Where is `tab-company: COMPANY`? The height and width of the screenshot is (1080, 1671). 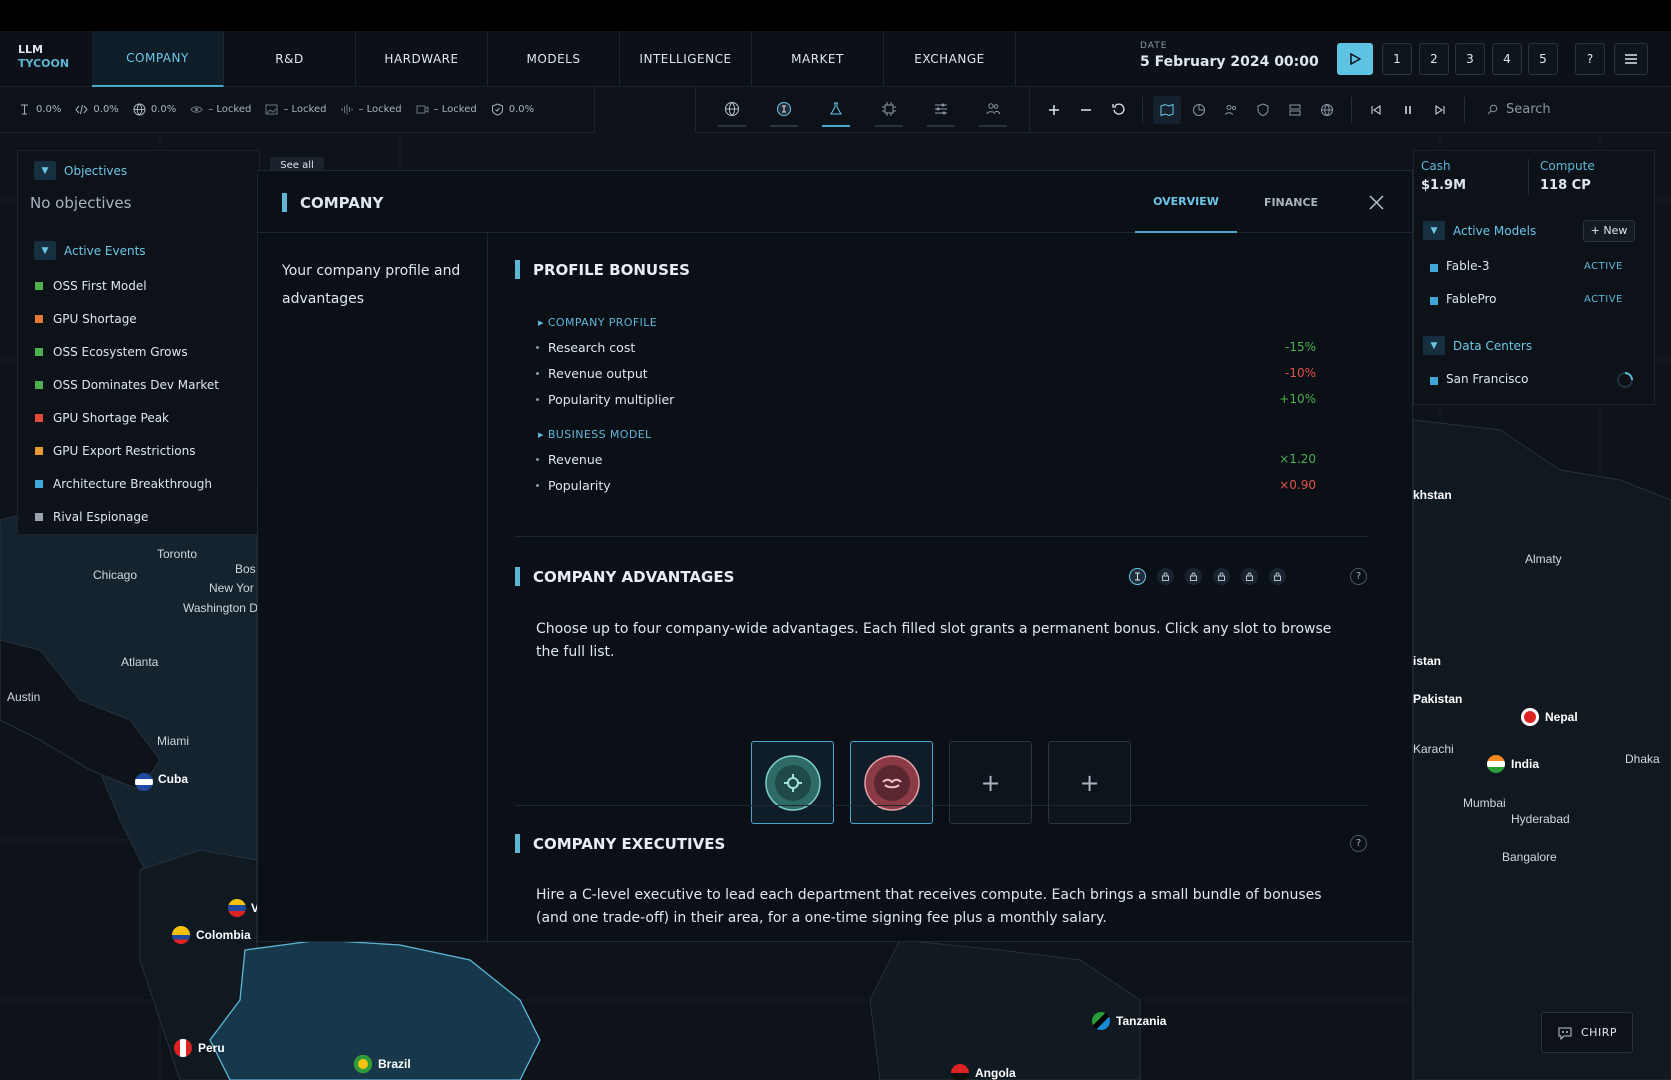 tab-company: COMPANY is located at coordinates (158, 59).